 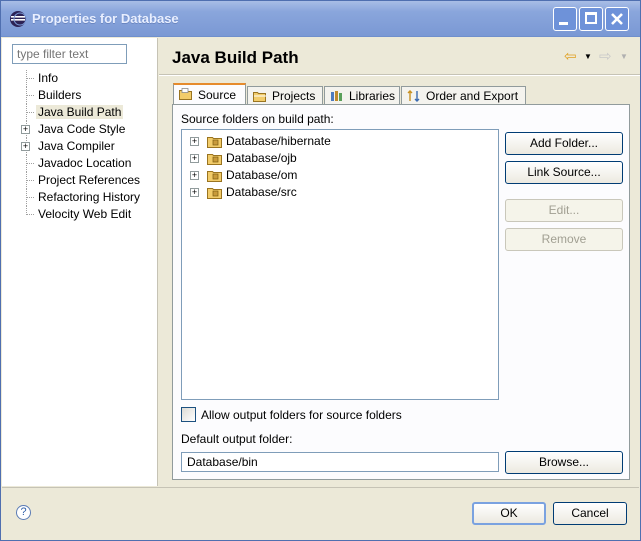 I want to click on title-separator, so click(x=399, y=75).